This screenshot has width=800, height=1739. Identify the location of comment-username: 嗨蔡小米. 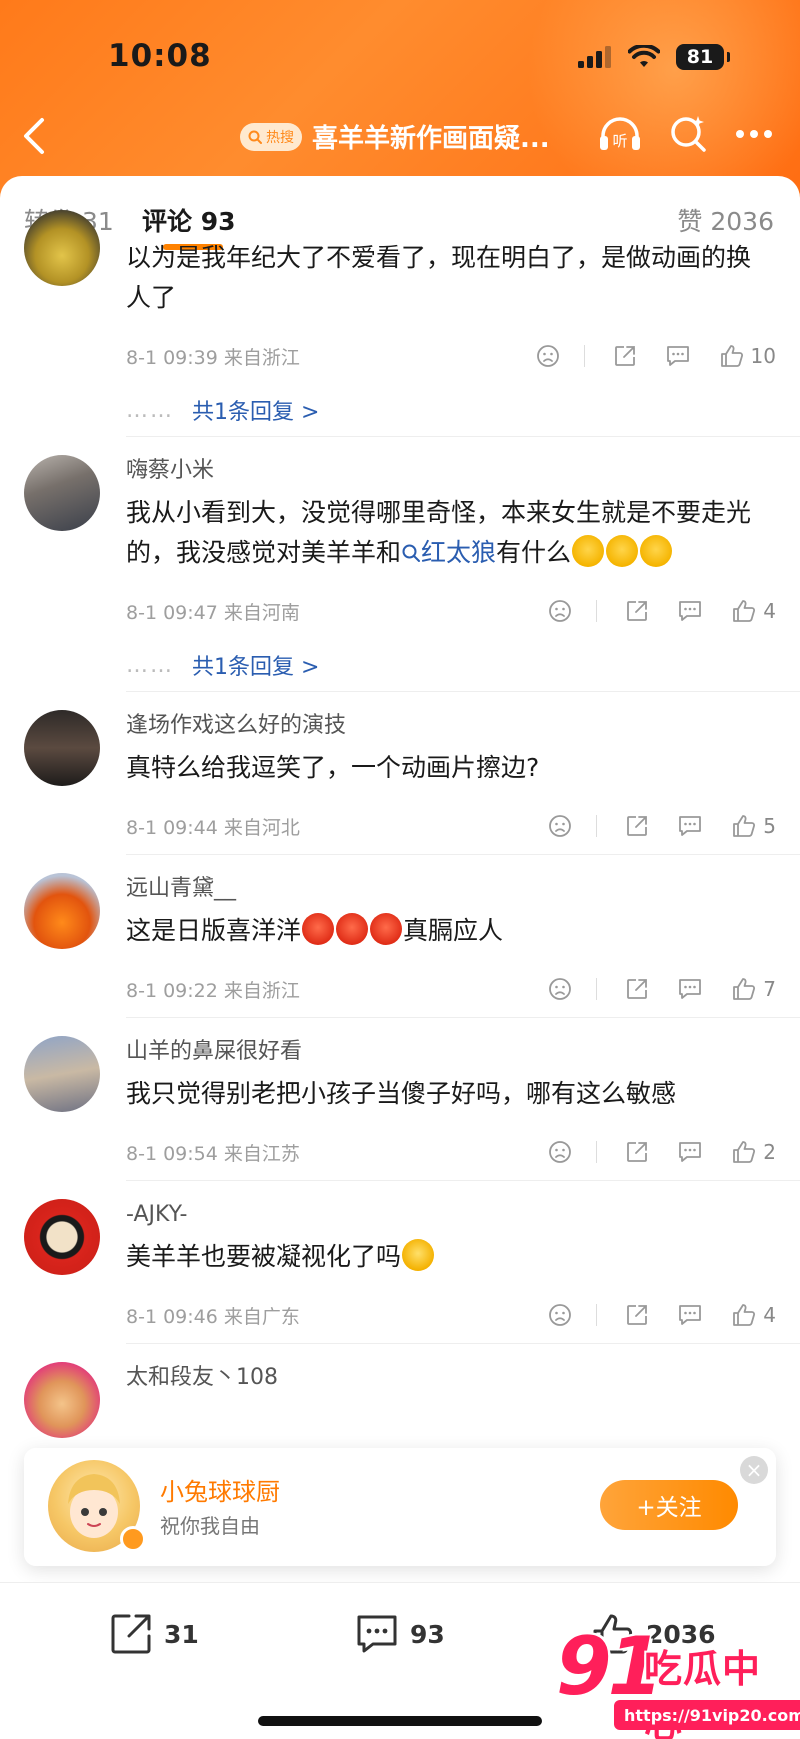
(463, 462).